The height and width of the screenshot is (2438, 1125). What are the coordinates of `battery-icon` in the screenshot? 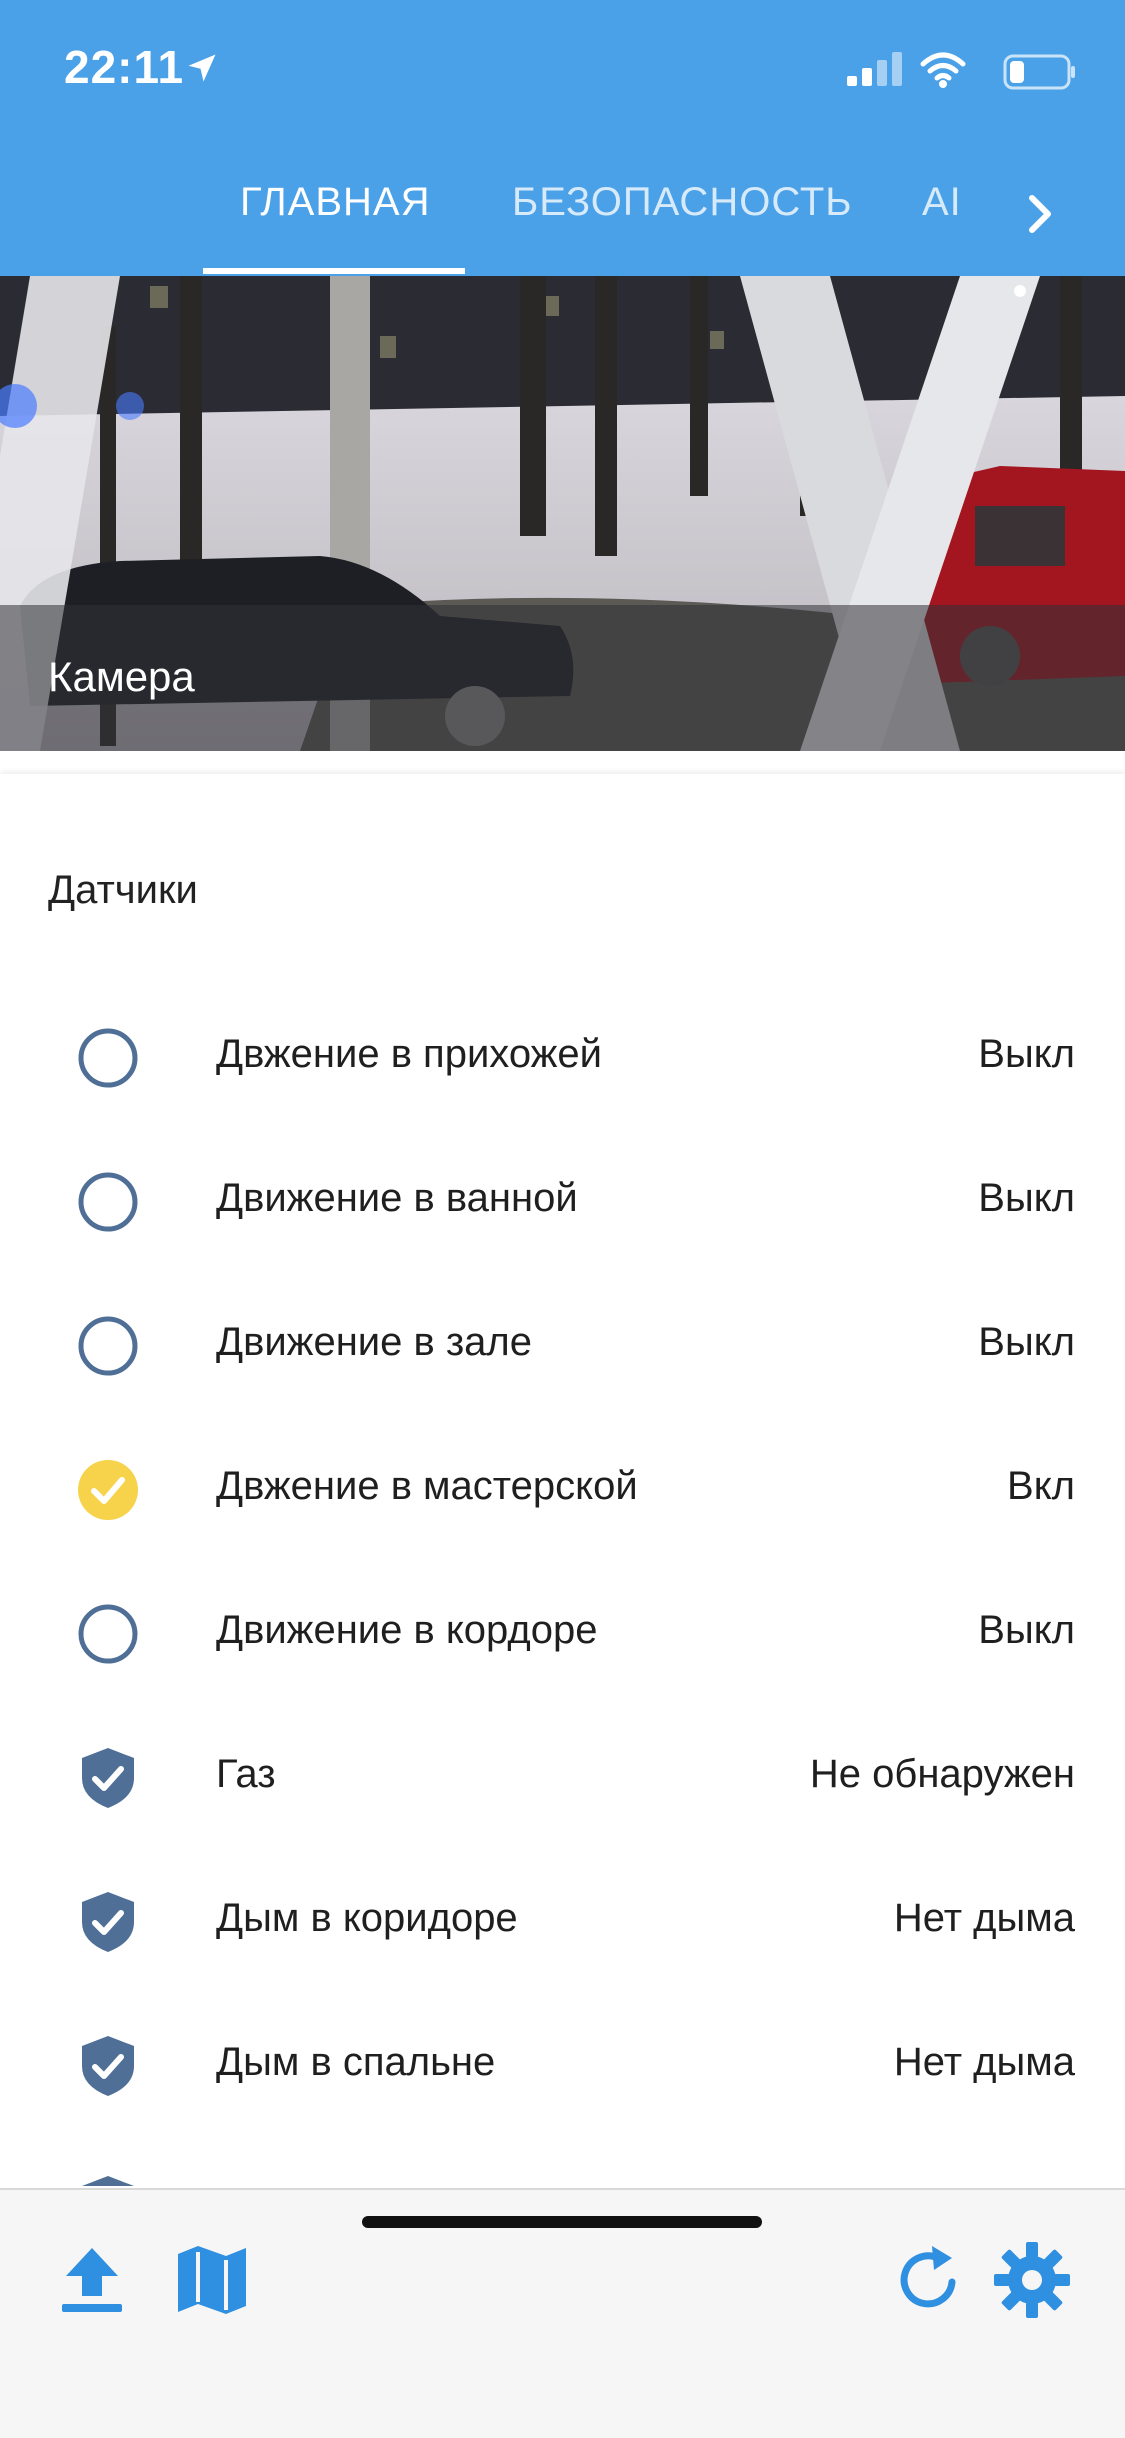 It's located at (1039, 72).